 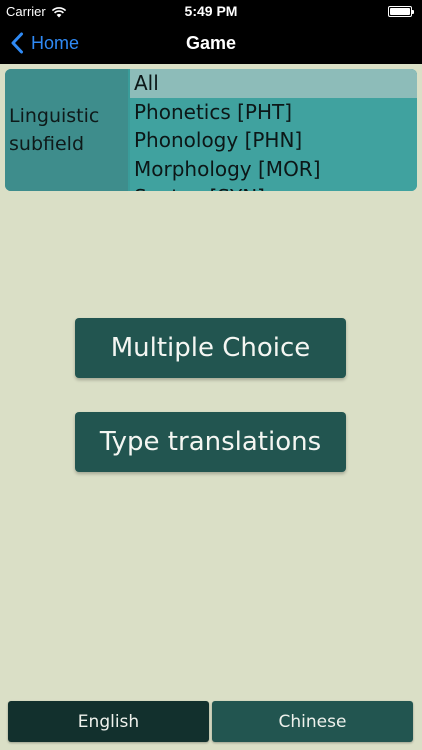 I want to click on battery-fill, so click(x=400, y=11).